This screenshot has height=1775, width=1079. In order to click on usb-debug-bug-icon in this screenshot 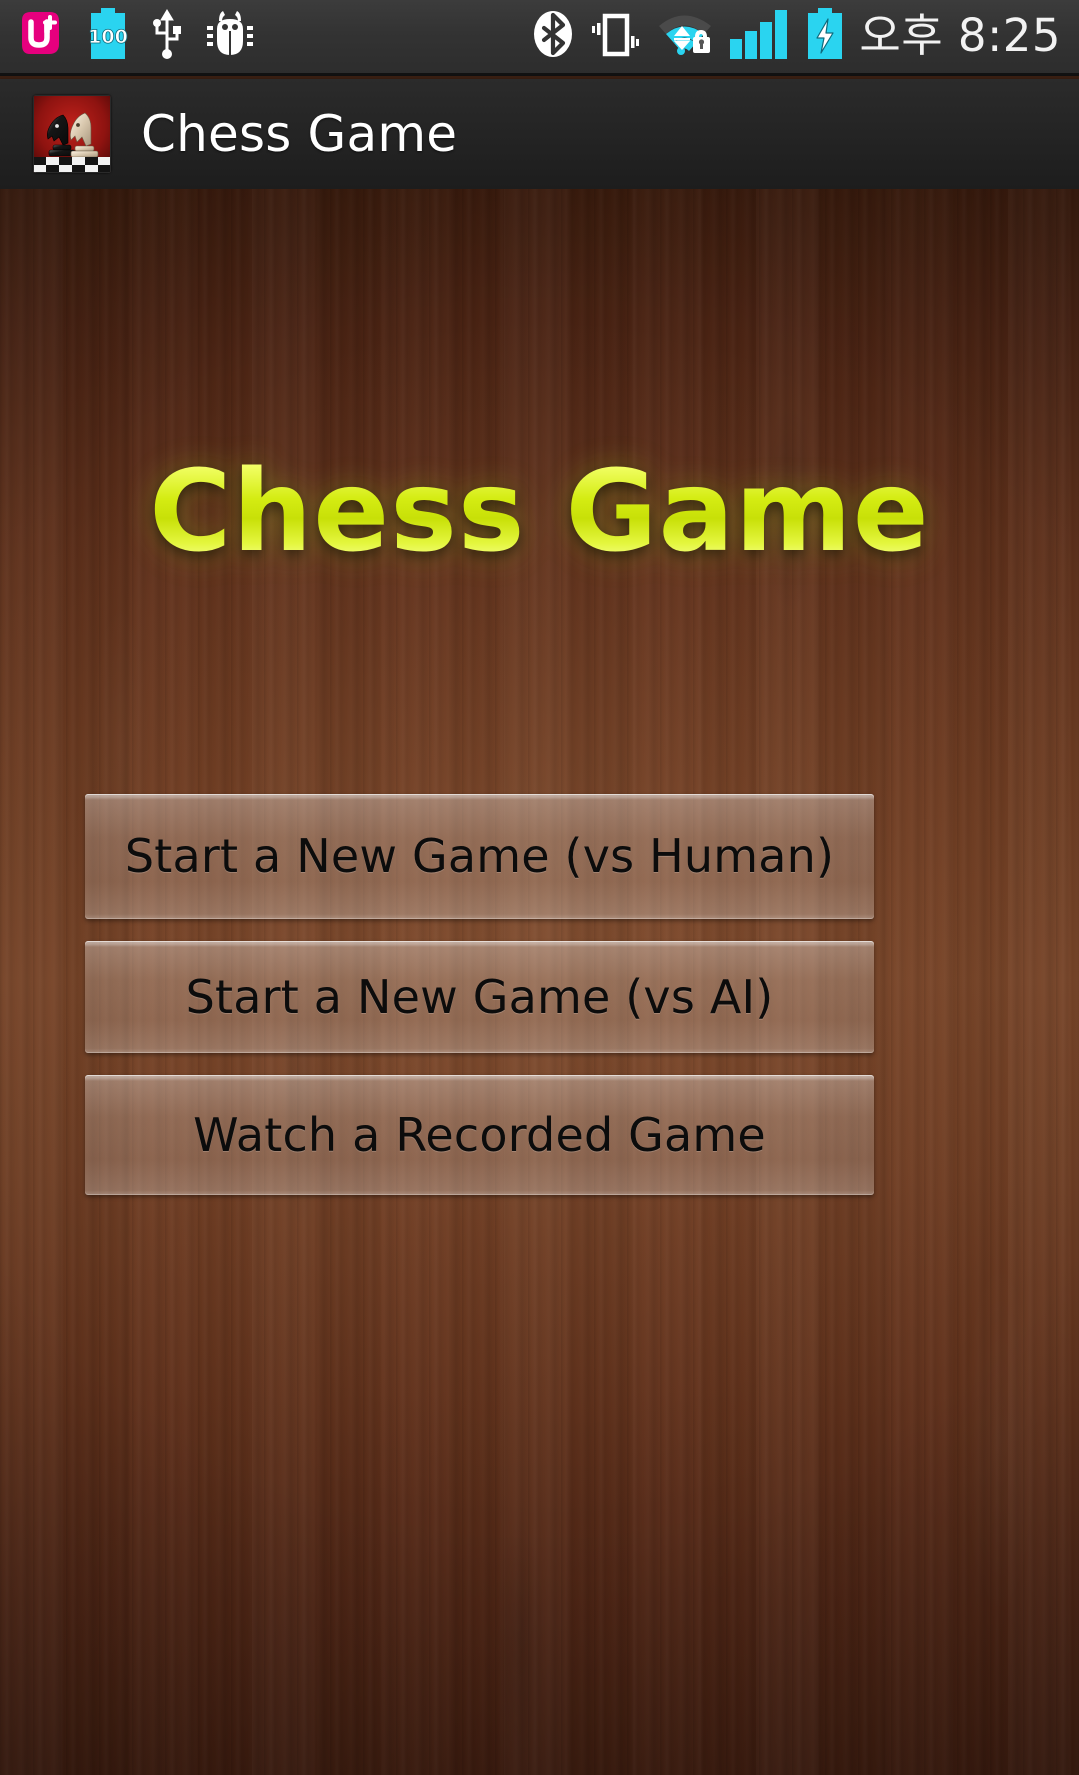, I will do `click(230, 36)`.